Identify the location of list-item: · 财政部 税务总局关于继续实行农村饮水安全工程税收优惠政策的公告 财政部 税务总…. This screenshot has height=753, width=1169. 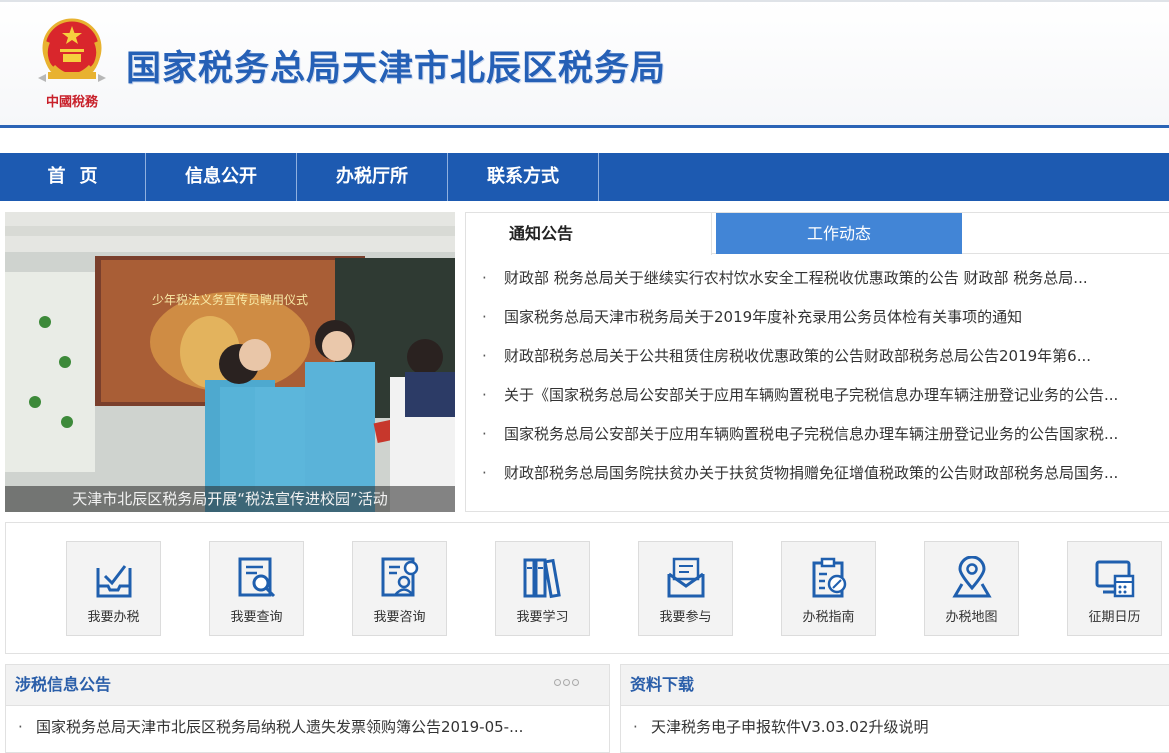
(817, 278).